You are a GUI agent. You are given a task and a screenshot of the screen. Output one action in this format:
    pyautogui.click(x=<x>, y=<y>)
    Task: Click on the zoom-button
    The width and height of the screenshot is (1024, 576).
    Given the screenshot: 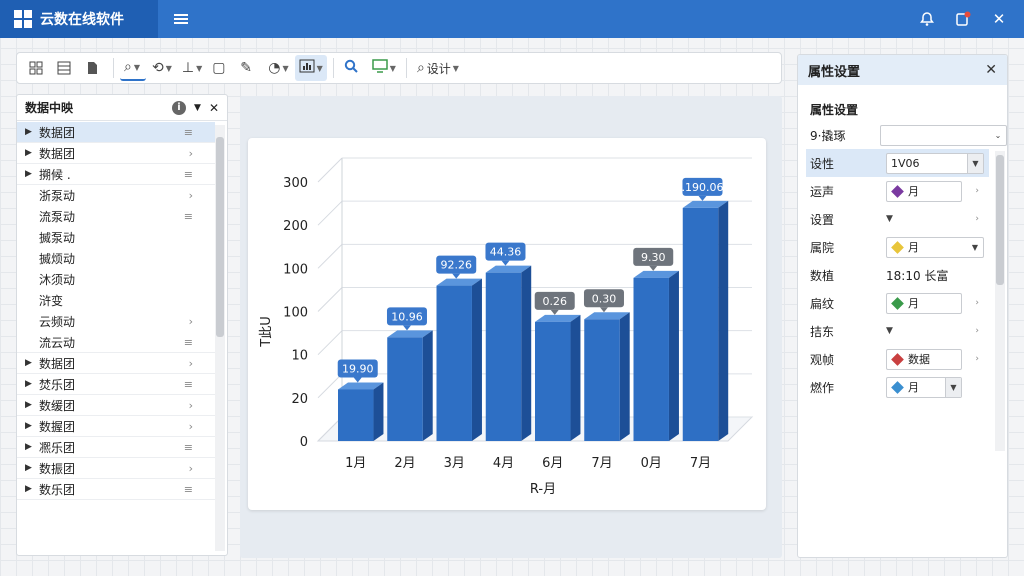 What is the action you would take?
    pyautogui.click(x=353, y=68)
    